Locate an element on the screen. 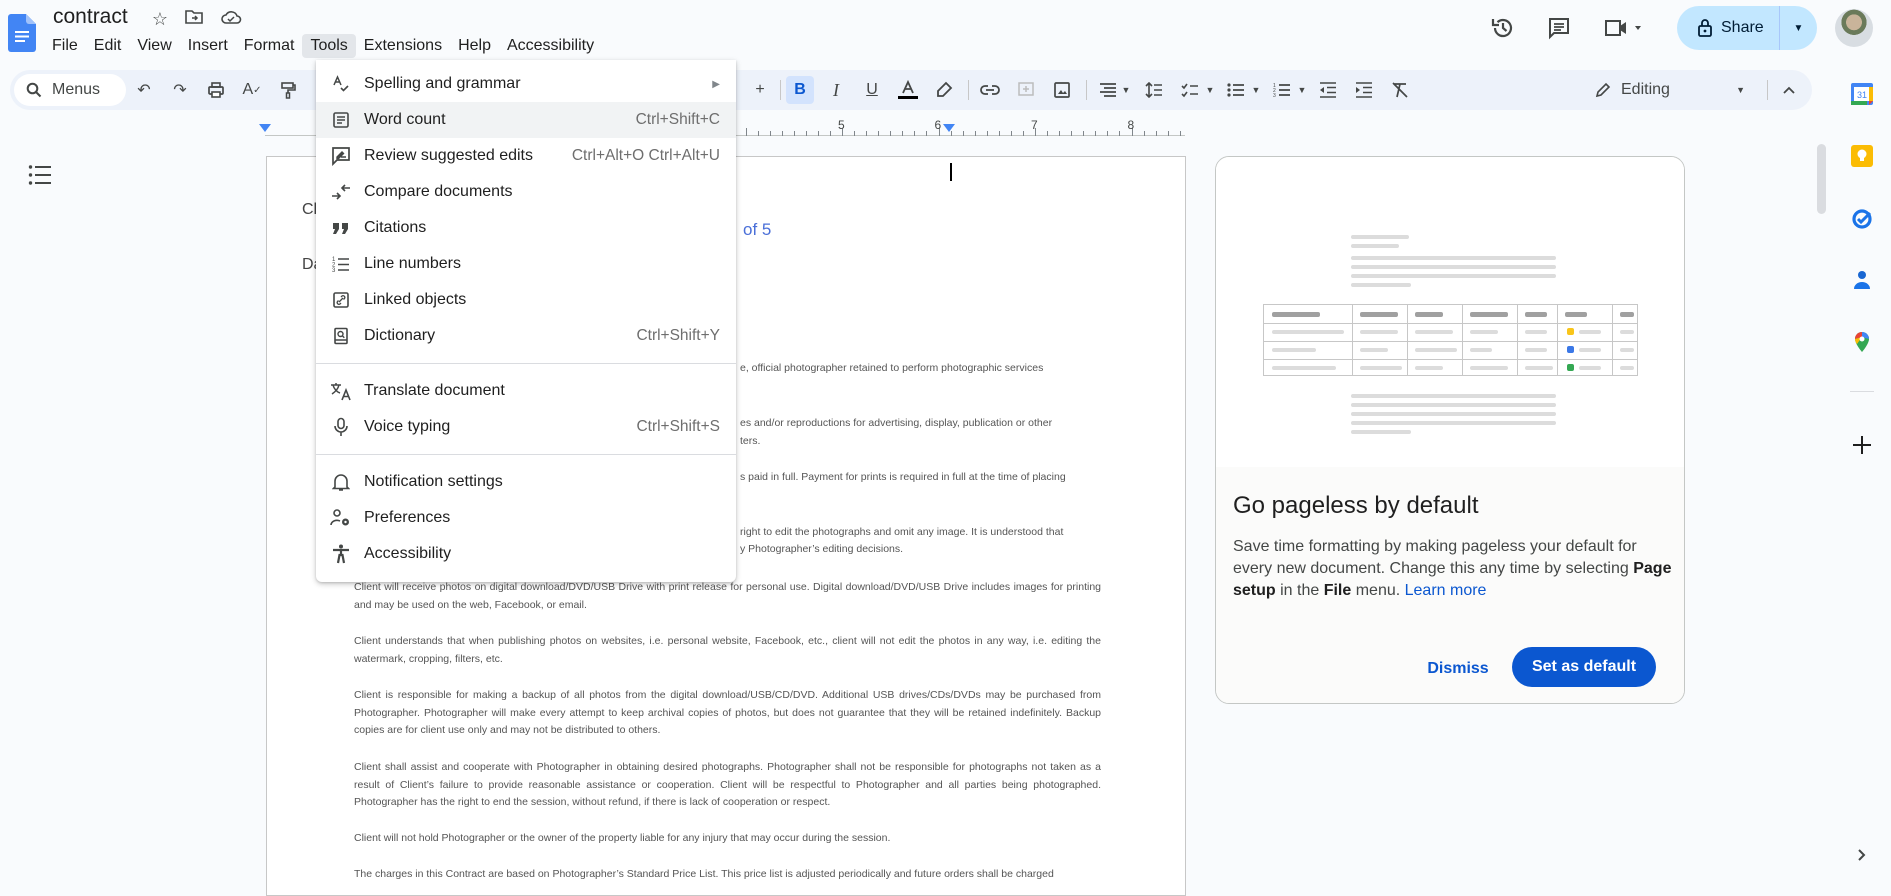  vertical-scrollbar is located at coordinates (1821, 179).